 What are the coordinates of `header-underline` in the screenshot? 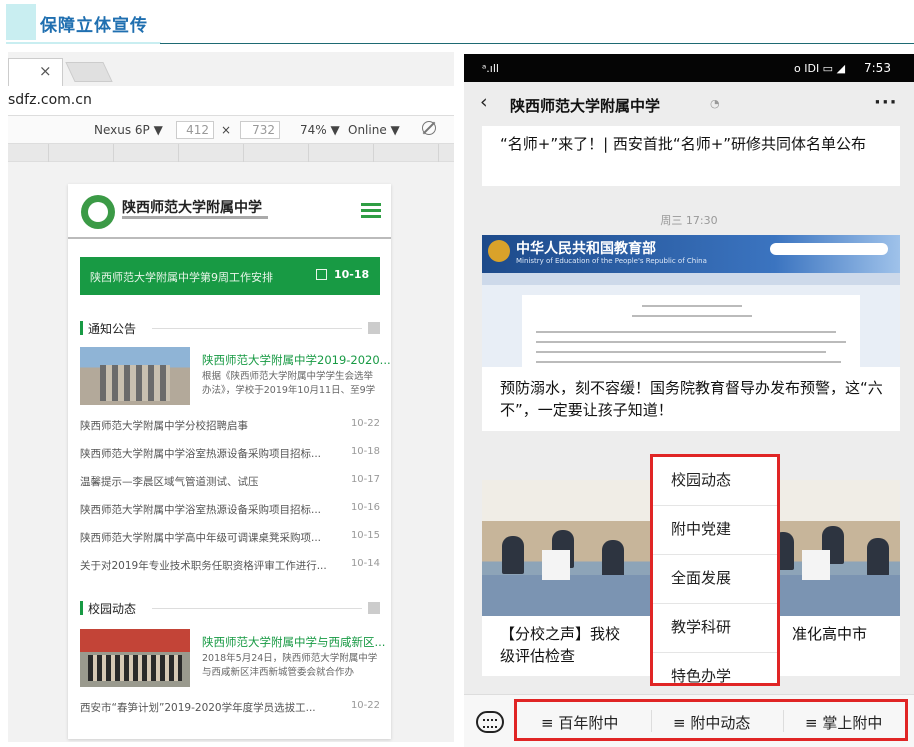 It's located at (83, 43).